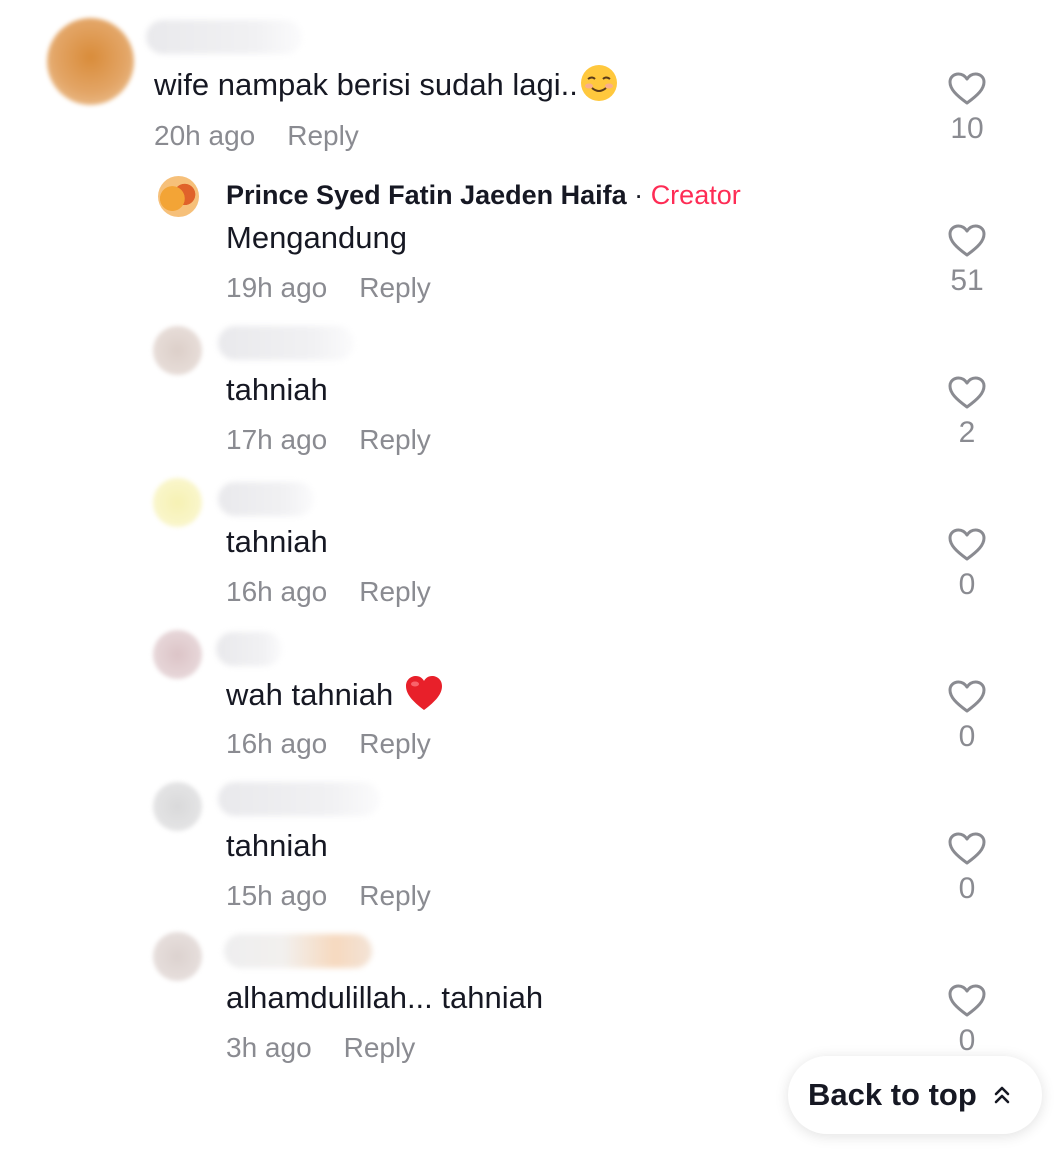 The image size is (1058, 1156). Describe the element at coordinates (1002, 1095) in the screenshot. I see `double-chevron-up-icon` at that location.